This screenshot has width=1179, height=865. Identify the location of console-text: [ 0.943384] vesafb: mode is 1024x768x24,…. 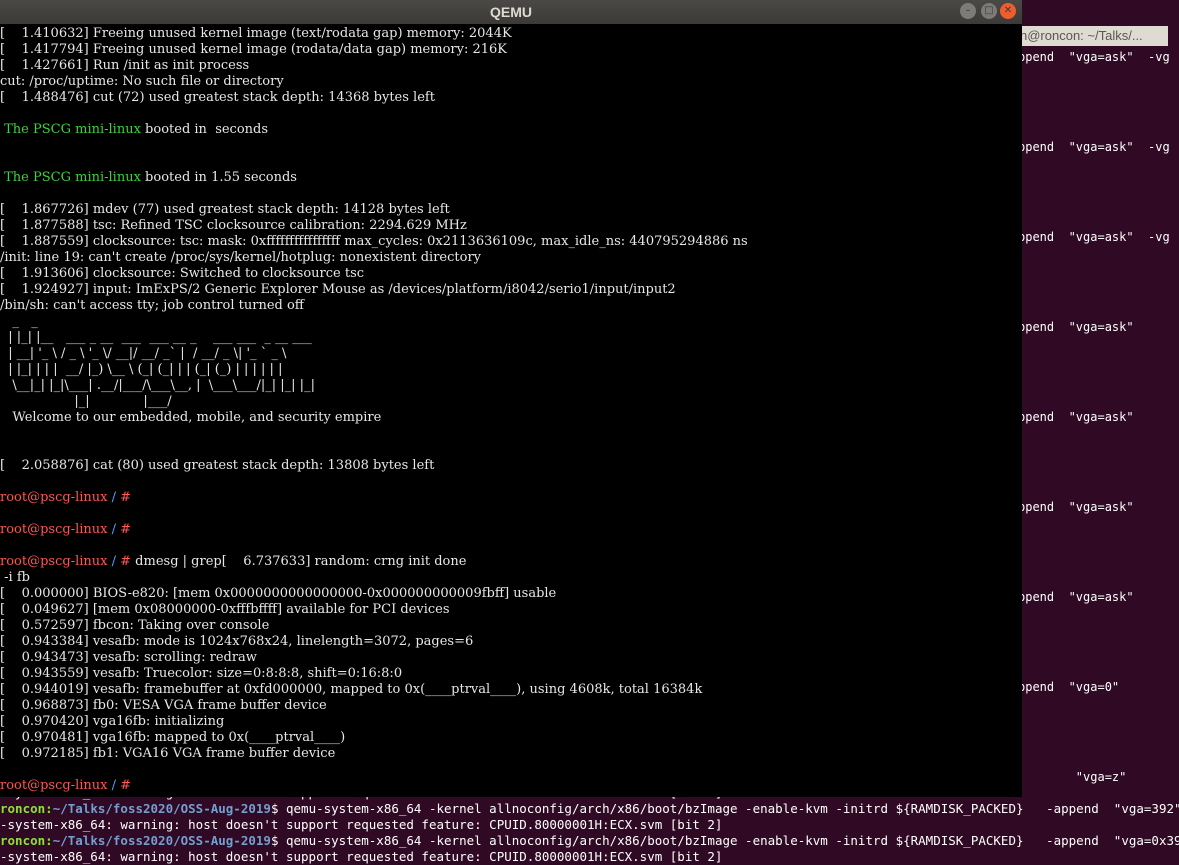
(237, 641).